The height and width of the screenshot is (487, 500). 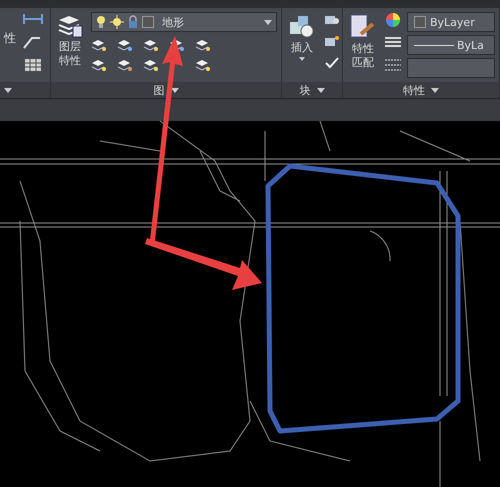 I want to click on layer-dropdown: 地形, so click(x=184, y=22).